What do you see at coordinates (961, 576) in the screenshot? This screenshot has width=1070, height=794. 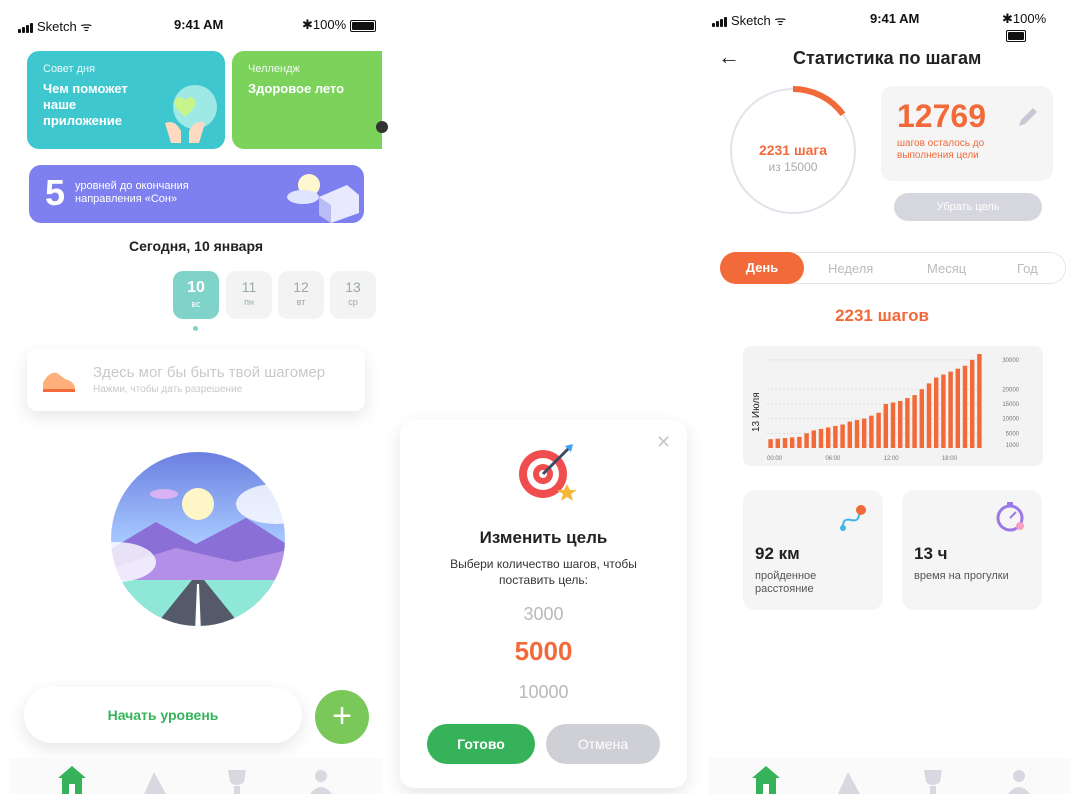 I see `walk-time-label: время на прогулки` at bounding box center [961, 576].